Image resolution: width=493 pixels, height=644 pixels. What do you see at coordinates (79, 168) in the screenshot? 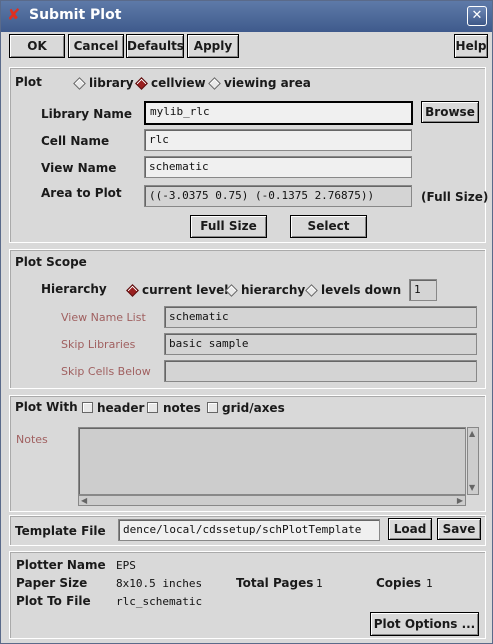
I see `view-name-label: View Name` at bounding box center [79, 168].